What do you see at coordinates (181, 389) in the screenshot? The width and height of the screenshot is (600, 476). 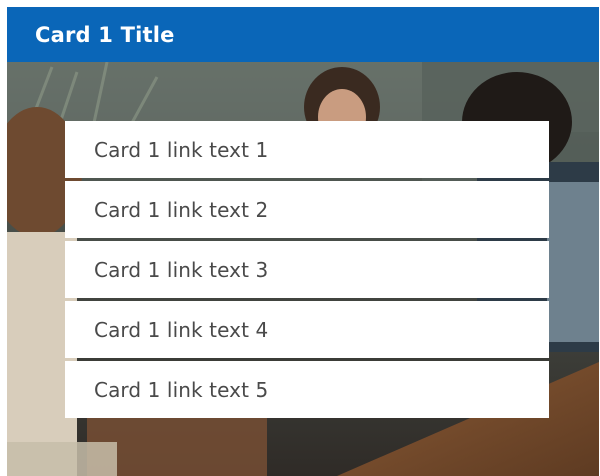 I see `card-link-label: Card 1 link text 5` at bounding box center [181, 389].